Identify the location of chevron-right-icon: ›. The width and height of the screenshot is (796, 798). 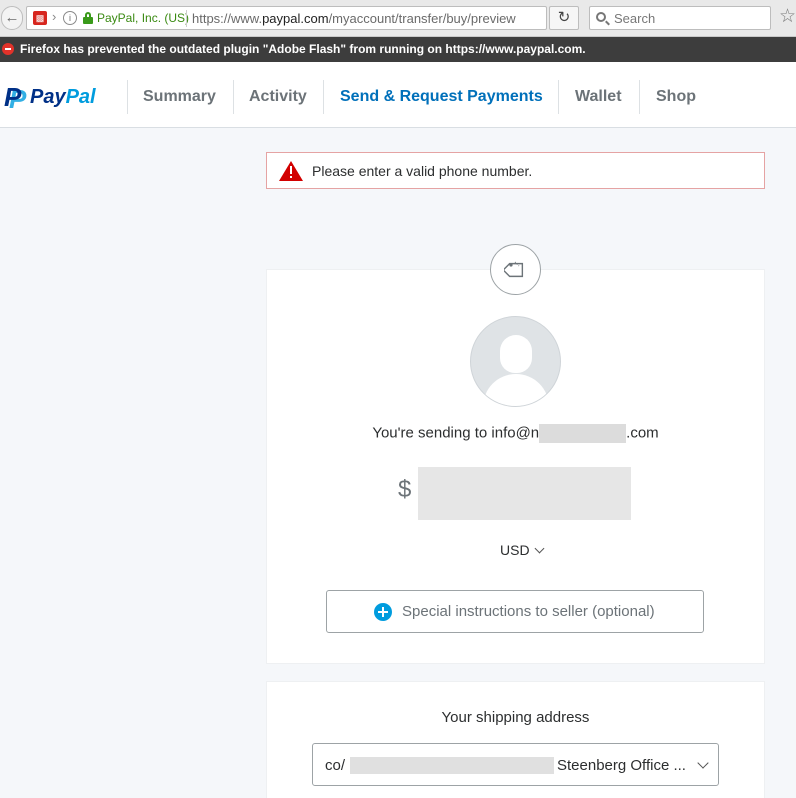
(54, 16).